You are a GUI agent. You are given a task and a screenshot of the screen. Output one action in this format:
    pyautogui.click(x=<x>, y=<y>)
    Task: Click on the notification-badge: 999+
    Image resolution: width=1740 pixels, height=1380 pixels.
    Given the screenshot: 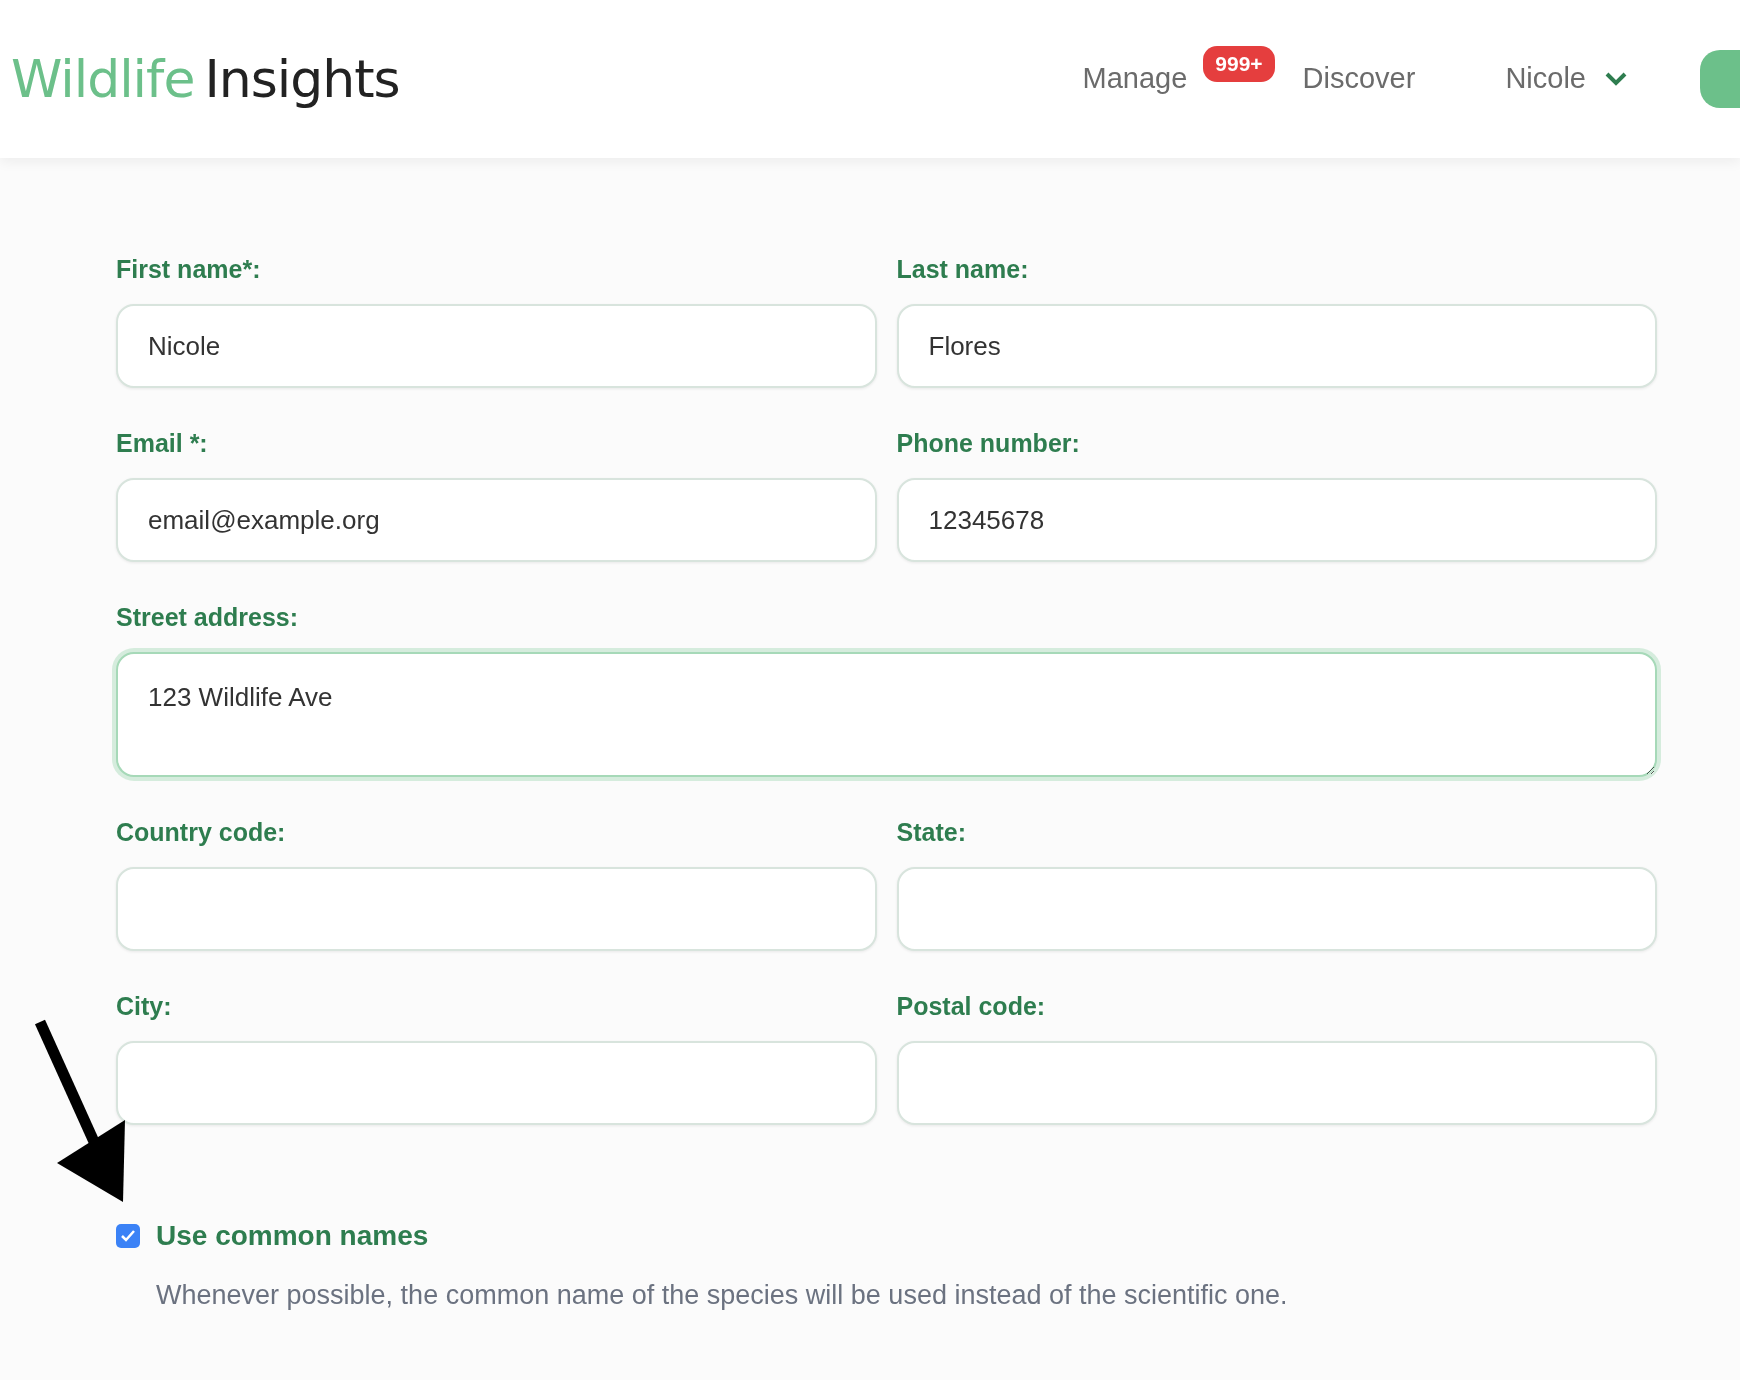 What is the action you would take?
    pyautogui.click(x=1239, y=64)
    